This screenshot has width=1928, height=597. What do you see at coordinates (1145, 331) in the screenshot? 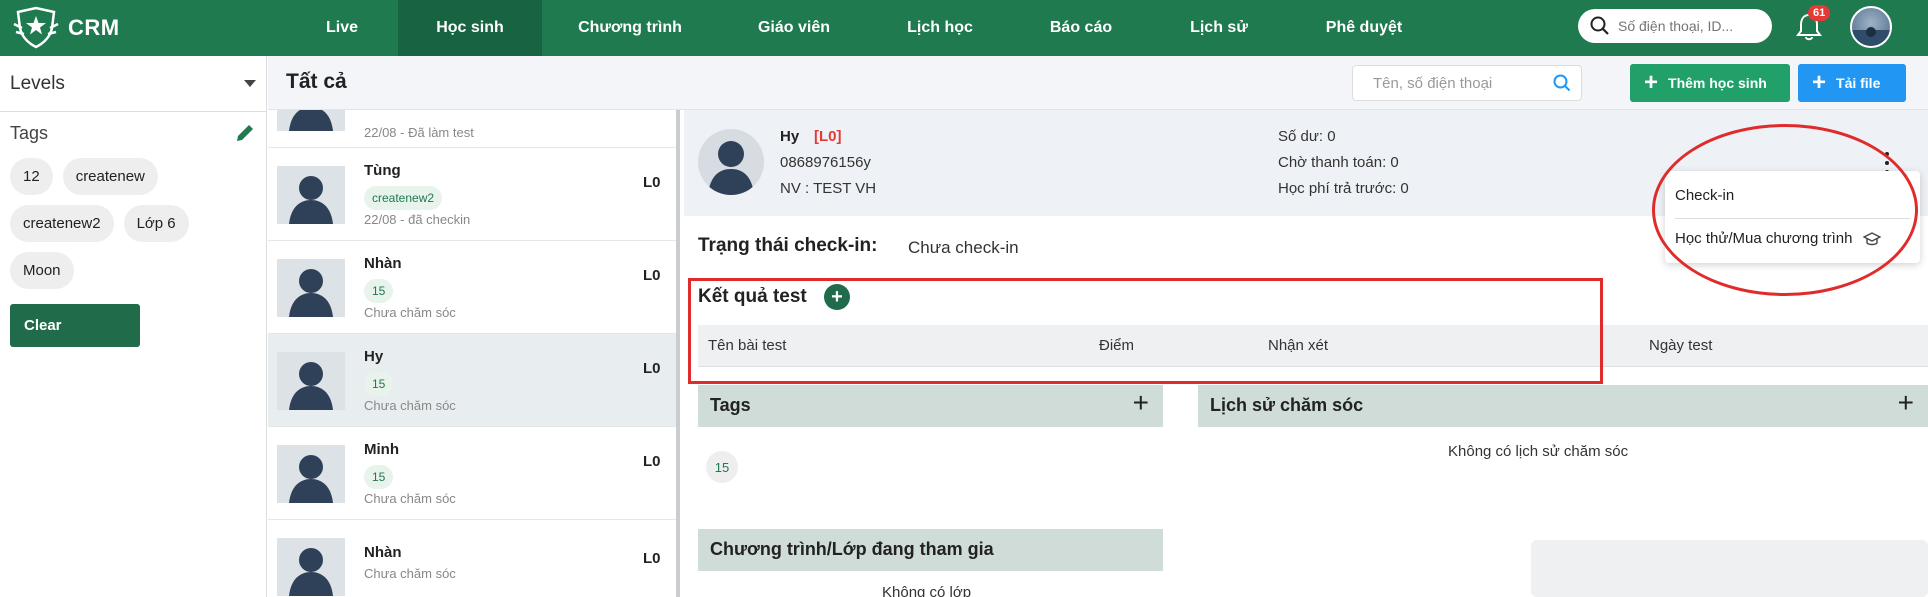
I see `annotation-rectangle` at bounding box center [1145, 331].